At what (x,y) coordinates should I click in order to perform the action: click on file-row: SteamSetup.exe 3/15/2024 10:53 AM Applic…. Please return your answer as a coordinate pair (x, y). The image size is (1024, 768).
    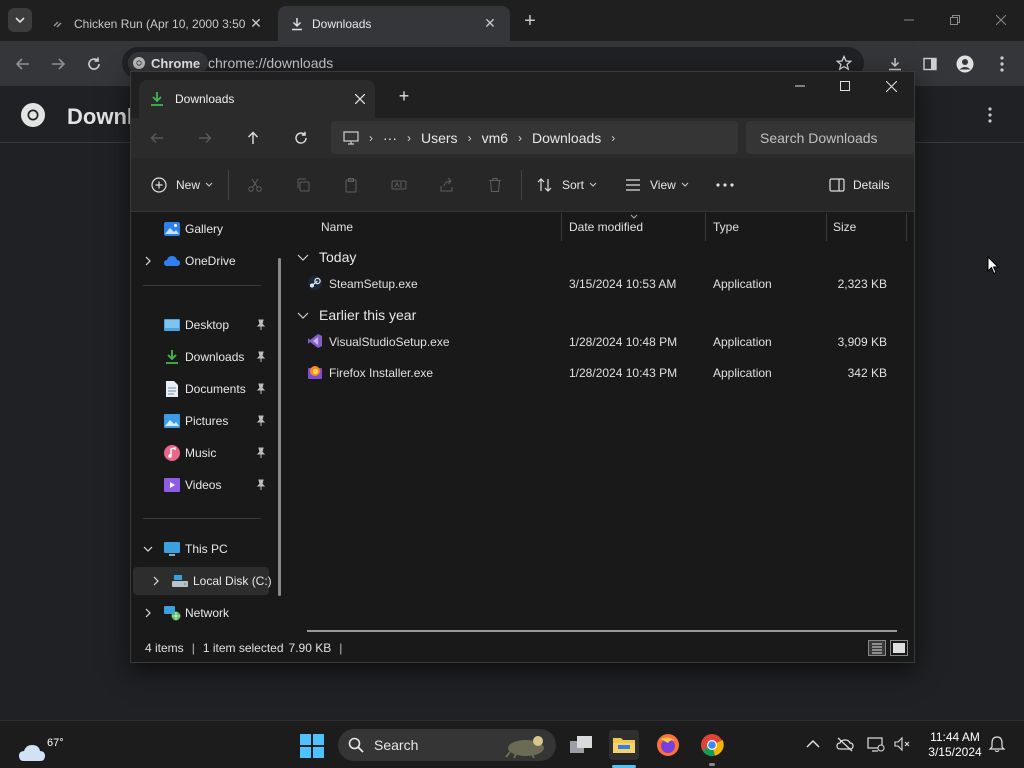
    Looking at the image, I should click on (601, 284).